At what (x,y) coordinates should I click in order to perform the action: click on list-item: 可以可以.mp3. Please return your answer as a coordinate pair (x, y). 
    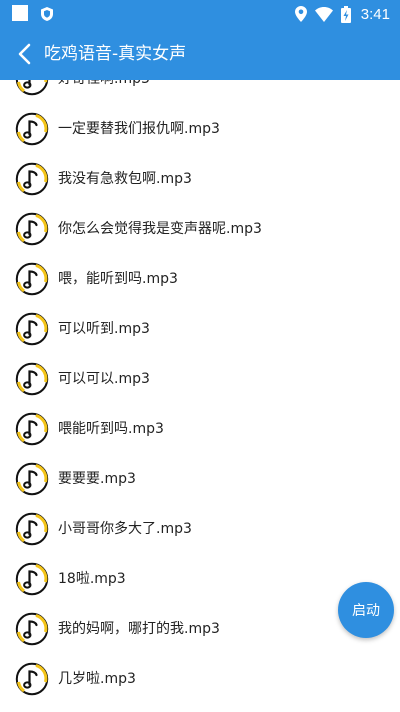
    Looking at the image, I should click on (200, 379).